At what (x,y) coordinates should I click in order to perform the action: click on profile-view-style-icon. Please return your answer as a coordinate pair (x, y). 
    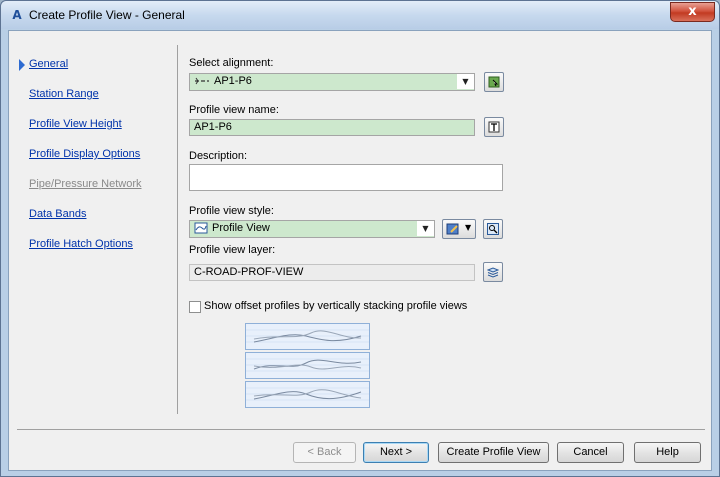
    Looking at the image, I should click on (201, 228).